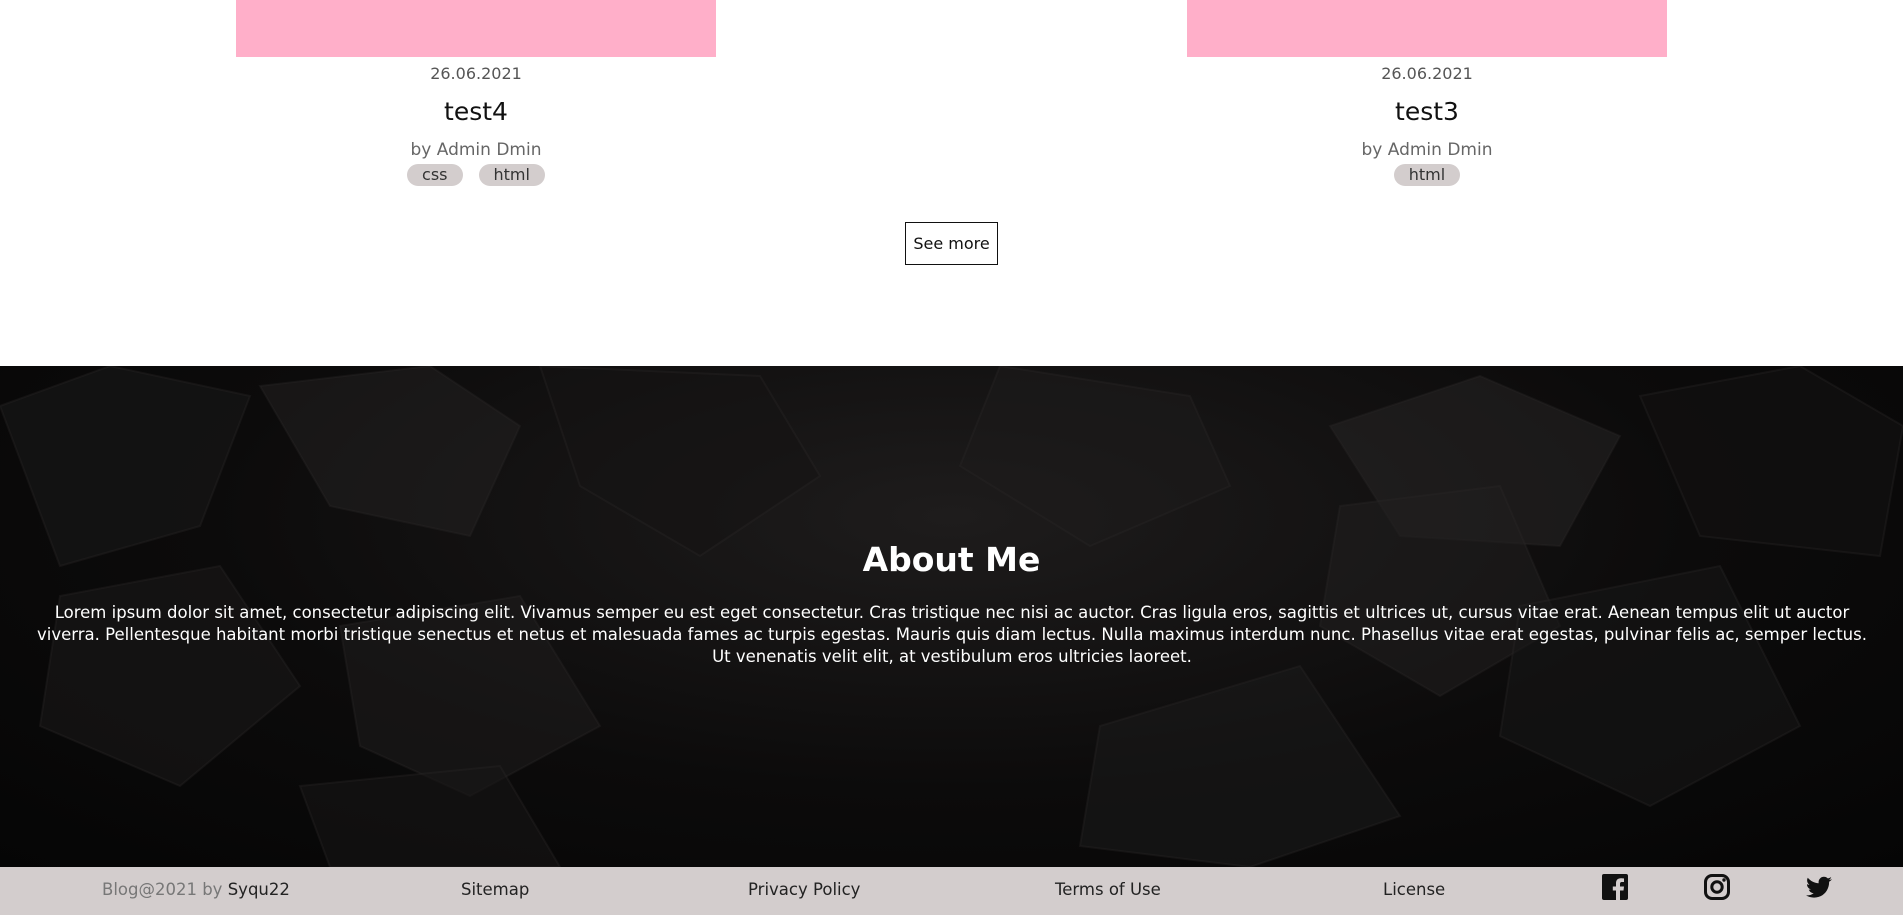 Image resolution: width=1903 pixels, height=915 pixels. I want to click on post-title: test4, so click(476, 111).